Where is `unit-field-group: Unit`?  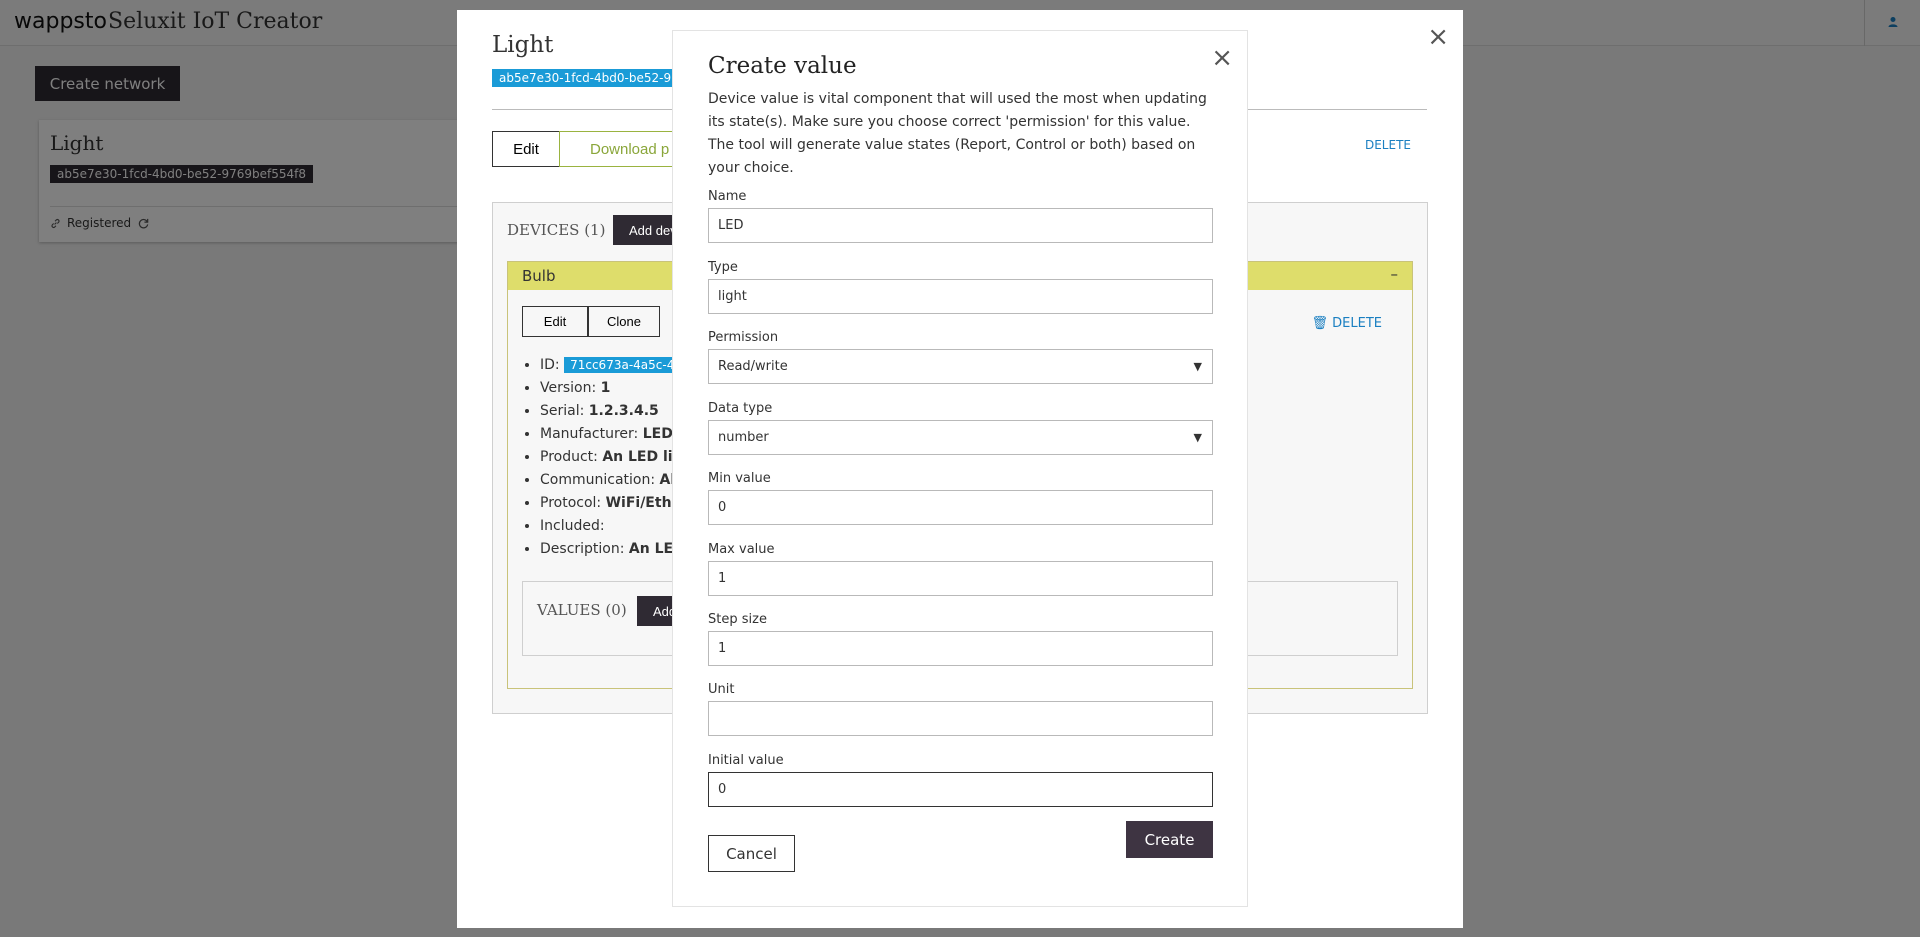
unit-field-group: Unit is located at coordinates (960, 709).